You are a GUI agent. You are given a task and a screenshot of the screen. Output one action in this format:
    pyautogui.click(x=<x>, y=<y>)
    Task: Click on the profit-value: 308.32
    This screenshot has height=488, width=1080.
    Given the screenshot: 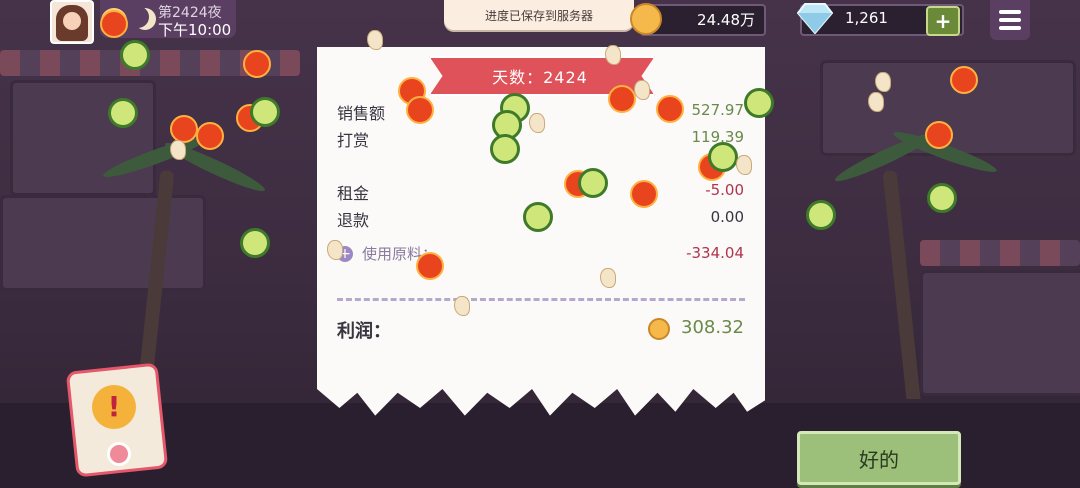 What is the action you would take?
    pyautogui.click(x=712, y=327)
    